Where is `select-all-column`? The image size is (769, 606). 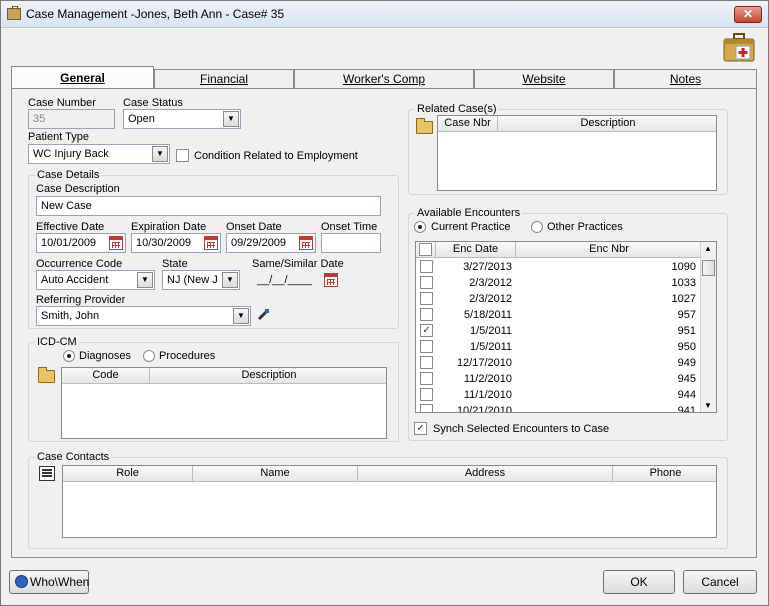
select-all-column is located at coordinates (426, 250).